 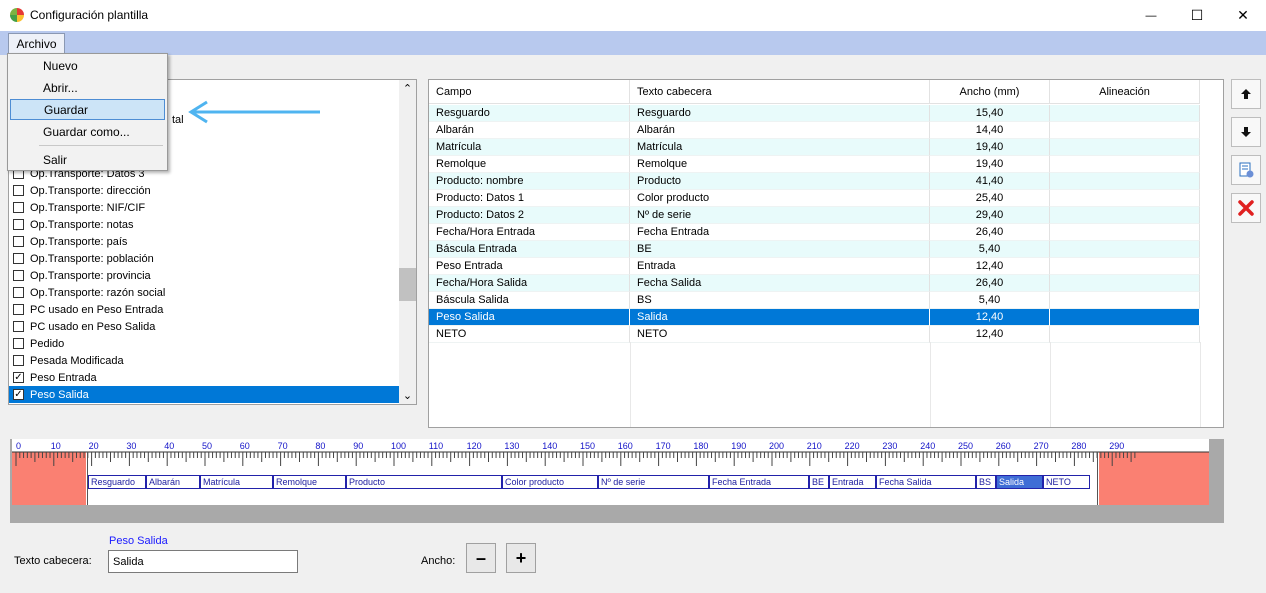 What do you see at coordinates (204, 309) in the screenshot?
I see `list-item: PC usado en Peso Entrada` at bounding box center [204, 309].